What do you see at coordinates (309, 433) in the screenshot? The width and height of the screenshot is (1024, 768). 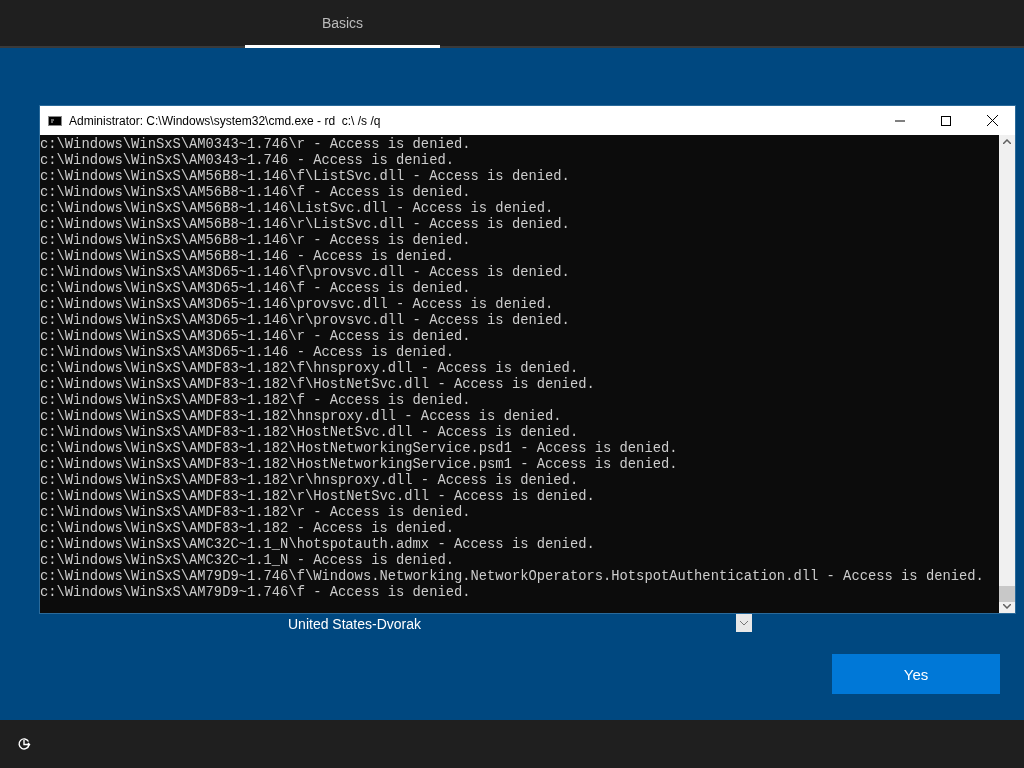 I see `console-line: c:\Windows\WinSxS\AMDF83~1.182\HostNetSvc.dll - Access is denied.` at bounding box center [309, 433].